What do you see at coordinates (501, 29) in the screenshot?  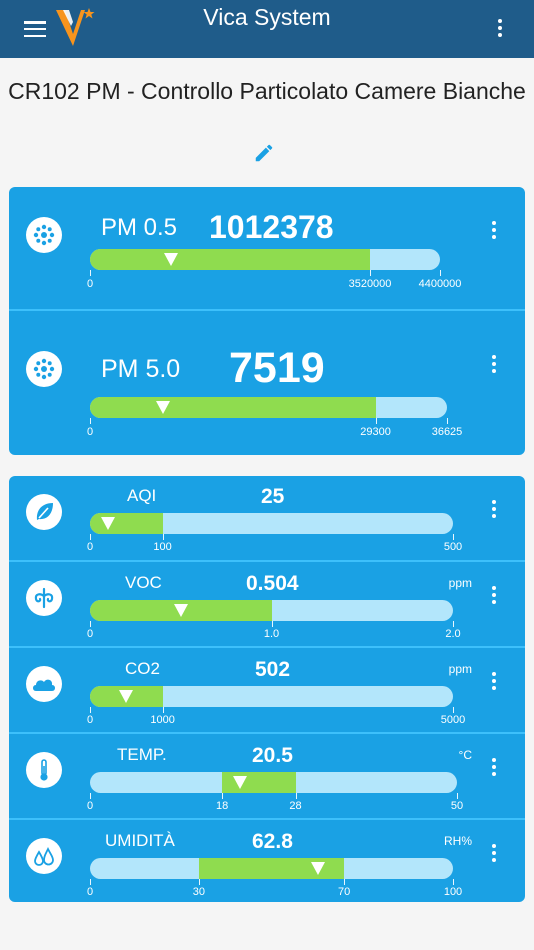 I see `overflow-menu-icon` at bounding box center [501, 29].